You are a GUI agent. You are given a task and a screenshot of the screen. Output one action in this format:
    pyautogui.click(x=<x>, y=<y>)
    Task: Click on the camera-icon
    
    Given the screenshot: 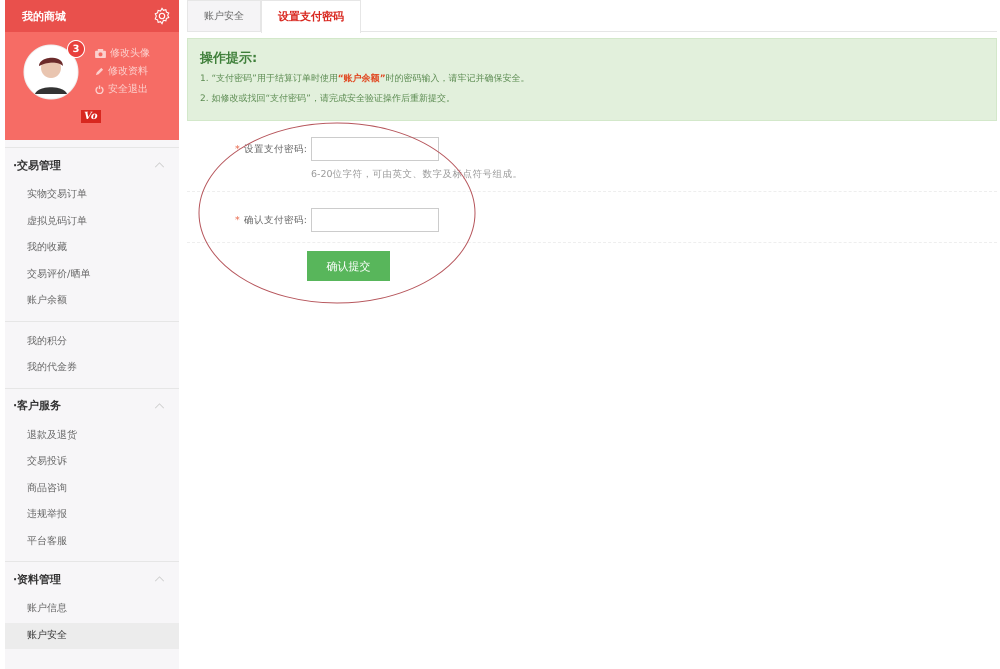 What is the action you would take?
    pyautogui.click(x=100, y=53)
    